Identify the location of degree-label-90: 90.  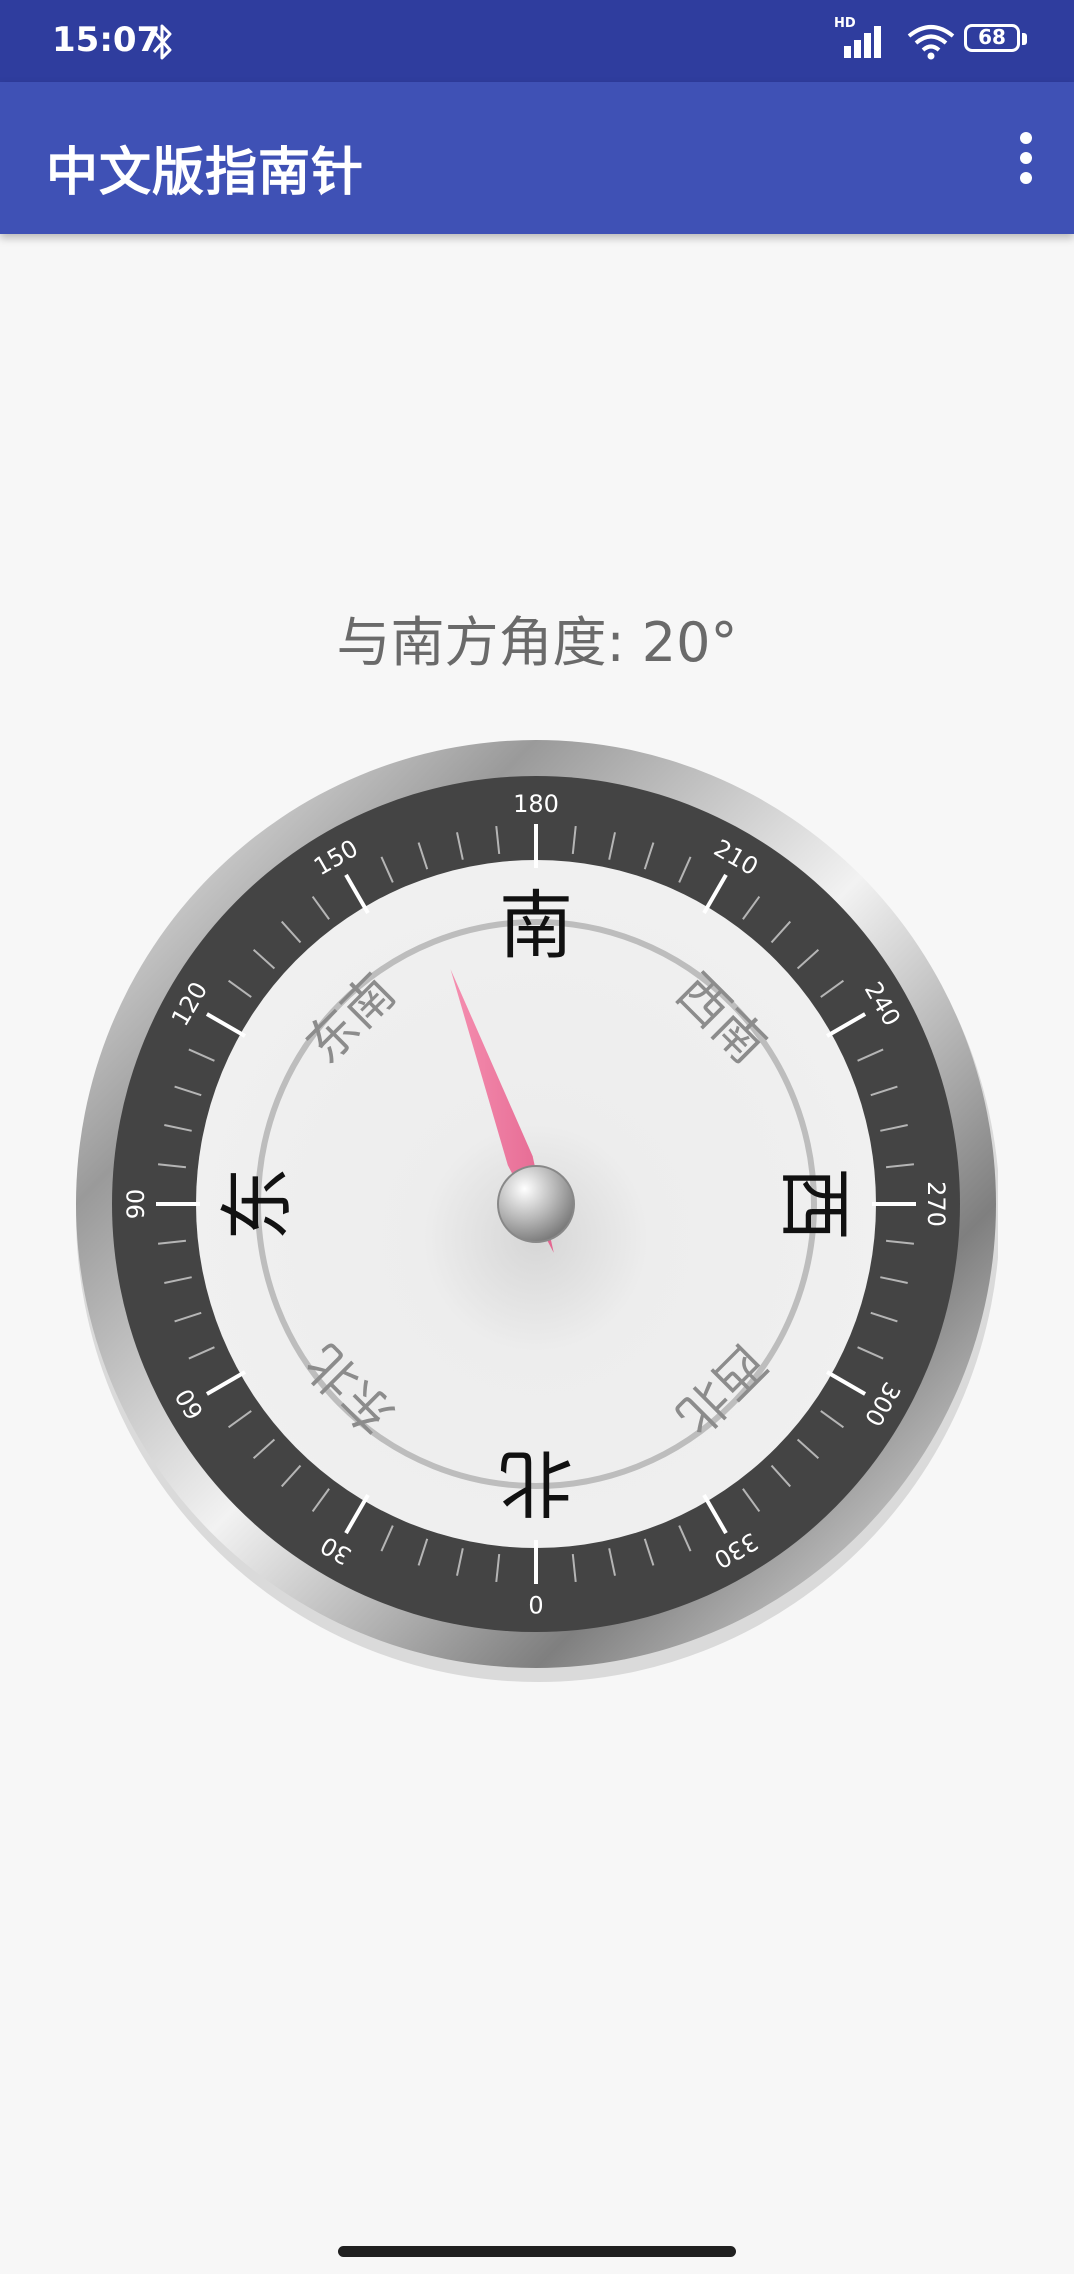
(136, 1204).